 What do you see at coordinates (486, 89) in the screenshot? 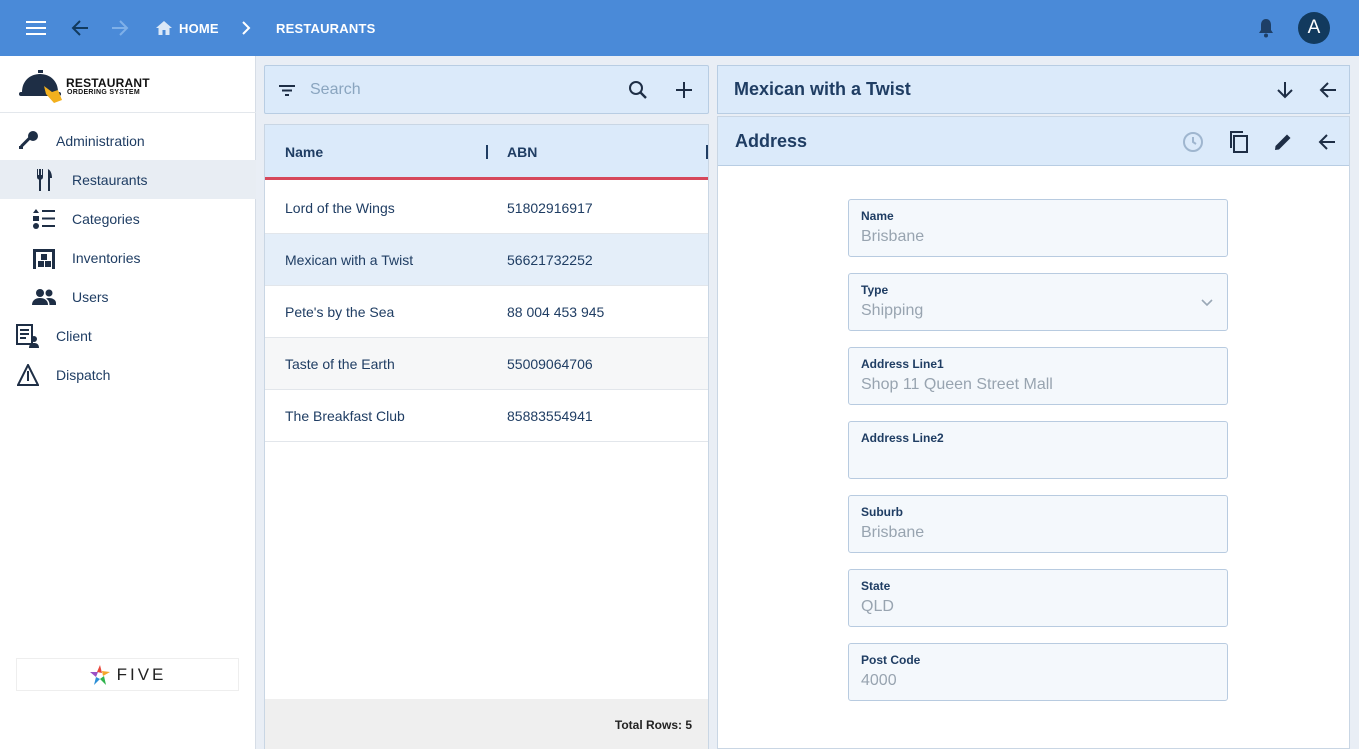
I see `search-bar: Search` at bounding box center [486, 89].